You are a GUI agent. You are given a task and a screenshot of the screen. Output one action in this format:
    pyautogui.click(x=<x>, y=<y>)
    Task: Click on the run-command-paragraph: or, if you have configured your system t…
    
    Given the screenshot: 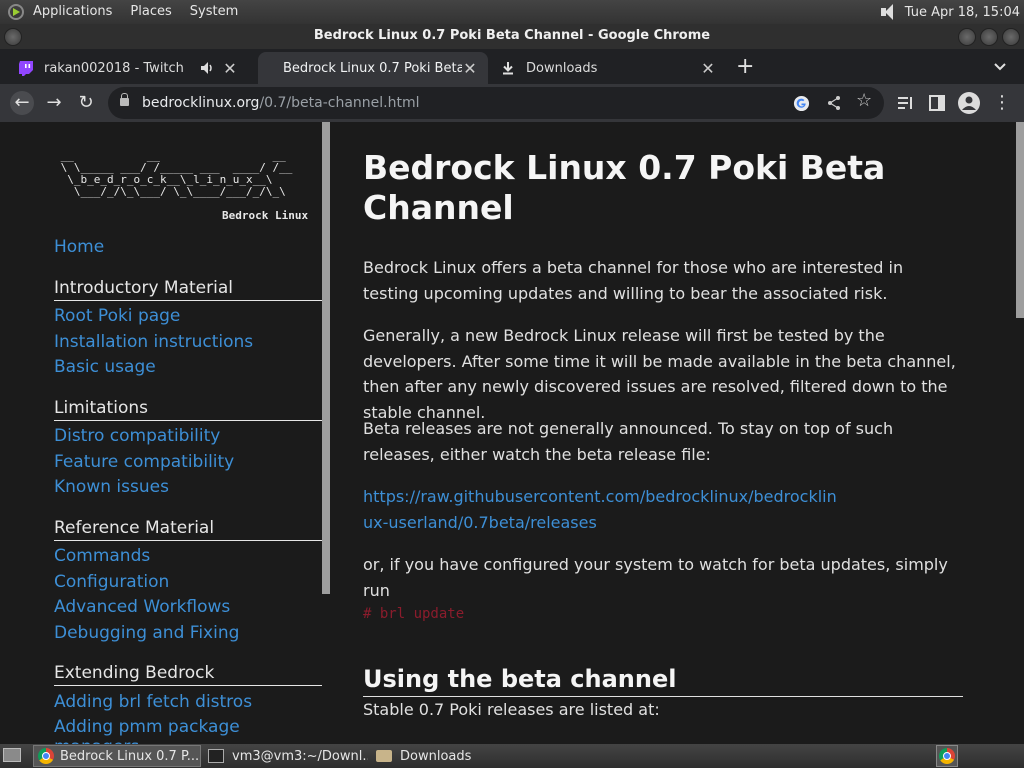 What is the action you would take?
    pyautogui.click(x=655, y=577)
    